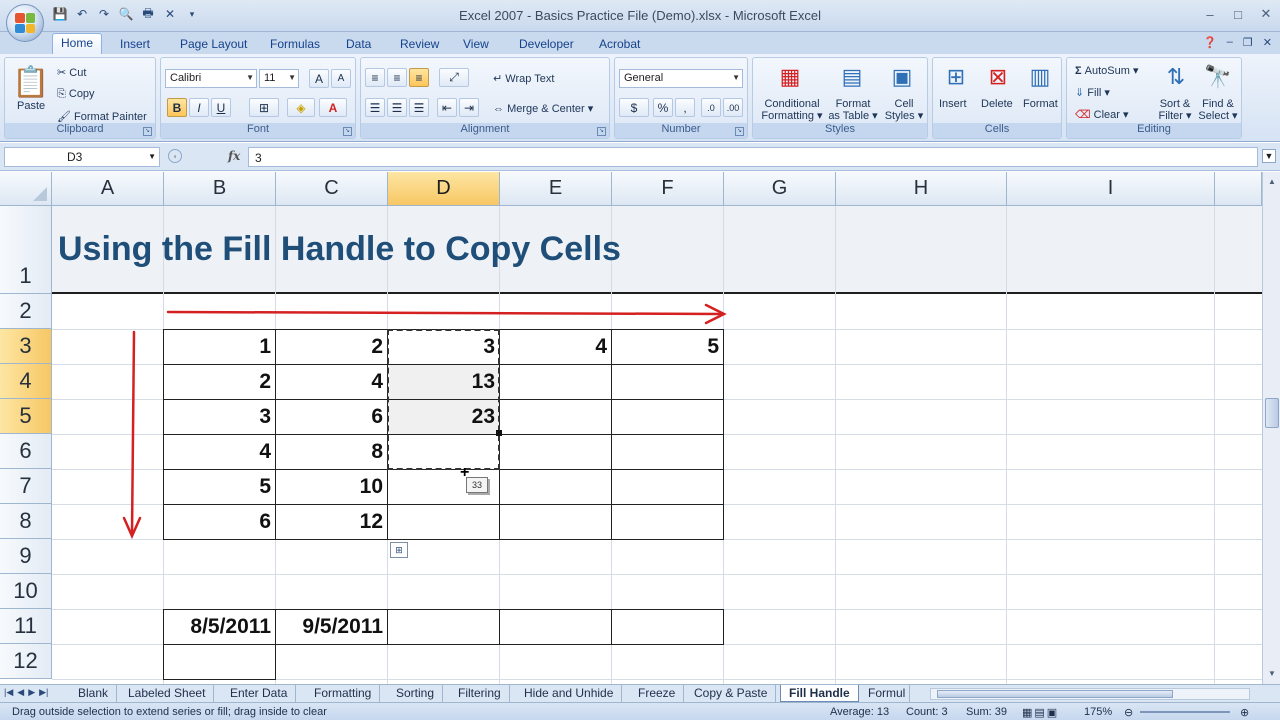 The width and height of the screenshot is (1280, 720). Describe the element at coordinates (333, 107) in the screenshot. I see `font-color-icon: A` at that location.